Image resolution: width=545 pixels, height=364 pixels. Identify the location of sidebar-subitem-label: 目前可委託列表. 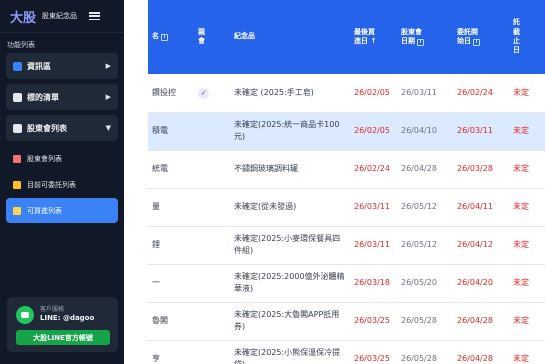
(51, 184).